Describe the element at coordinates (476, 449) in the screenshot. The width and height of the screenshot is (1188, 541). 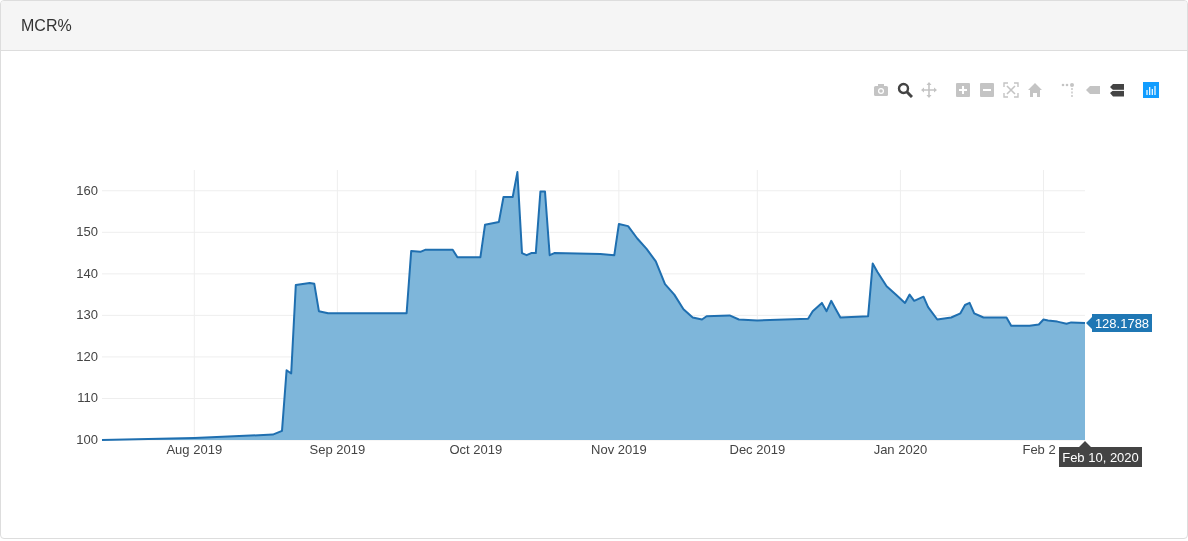
I see `axis-tick-label: Oct 2019` at that location.